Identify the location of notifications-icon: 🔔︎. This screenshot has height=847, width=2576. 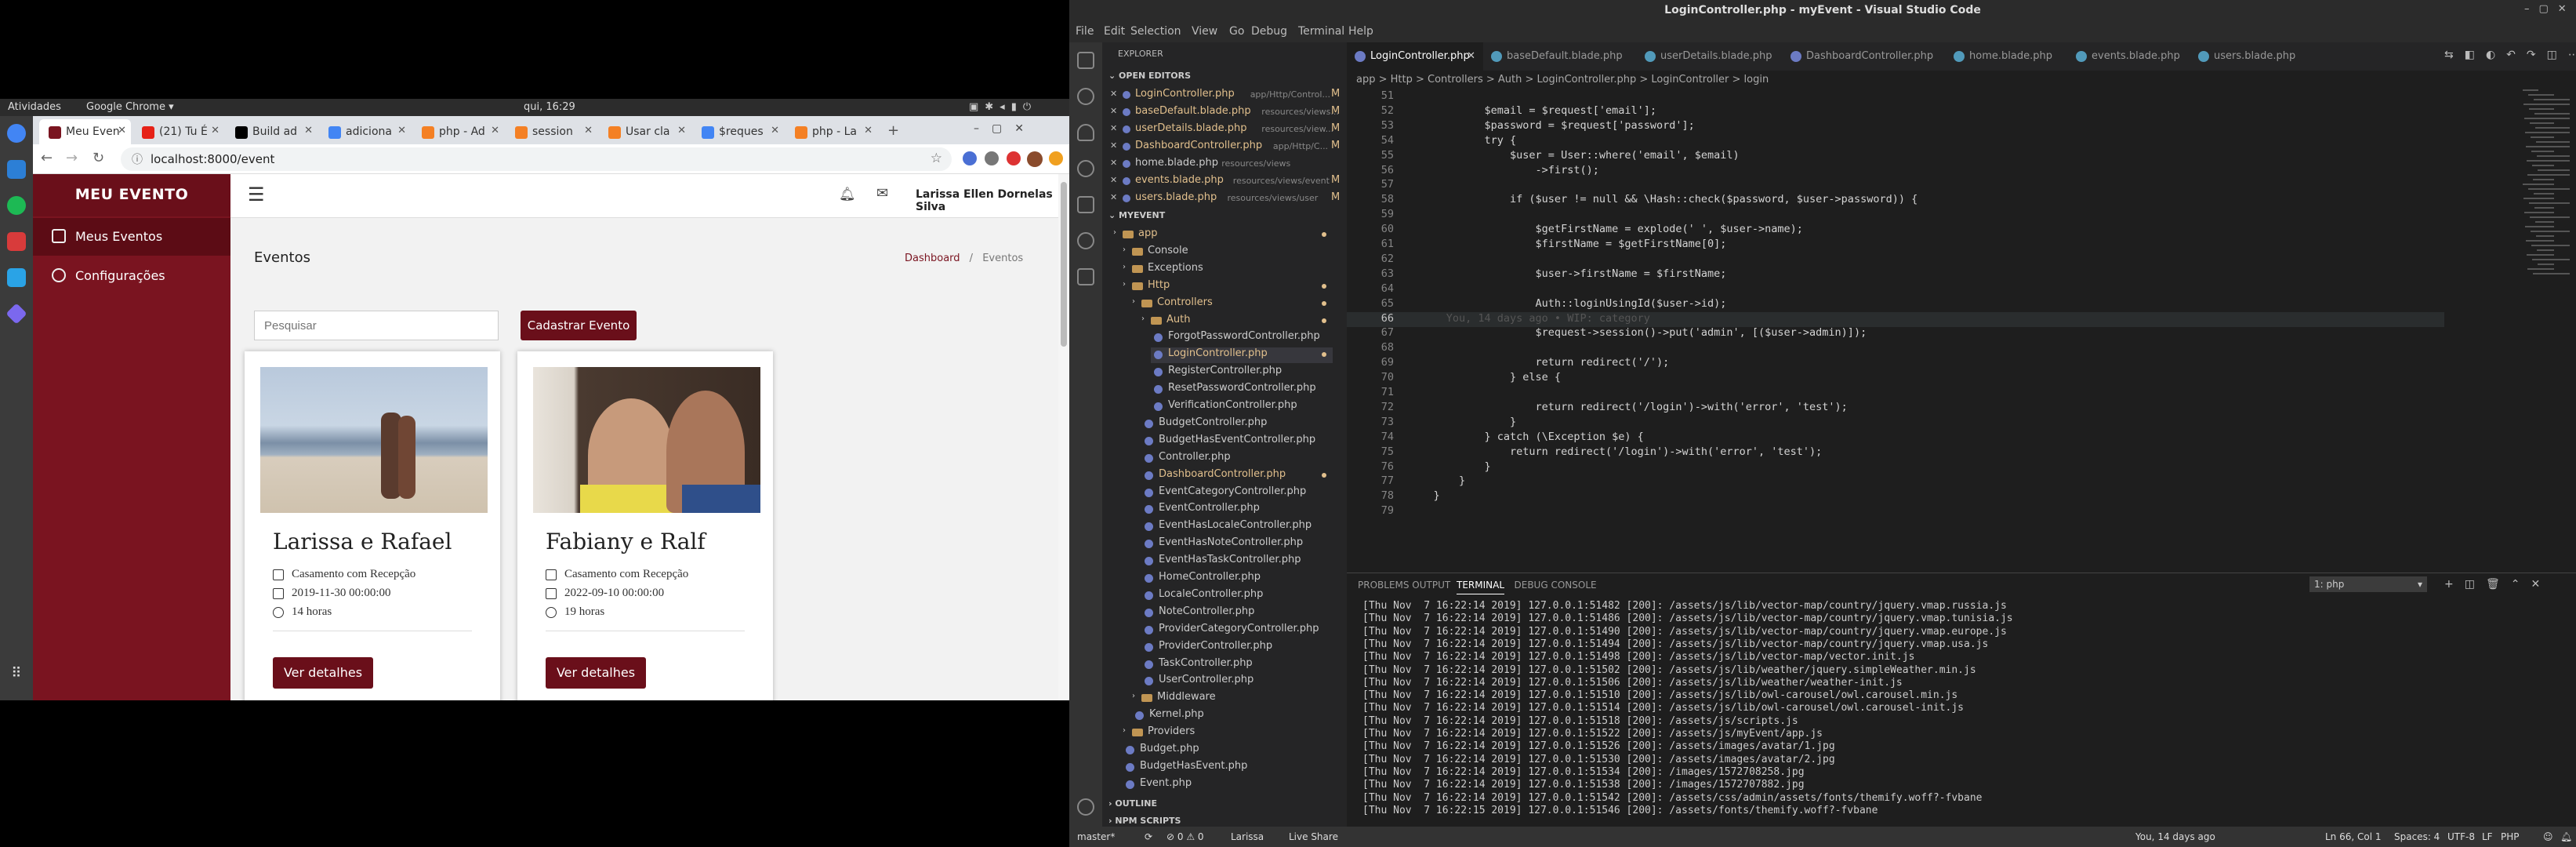
(2566, 836).